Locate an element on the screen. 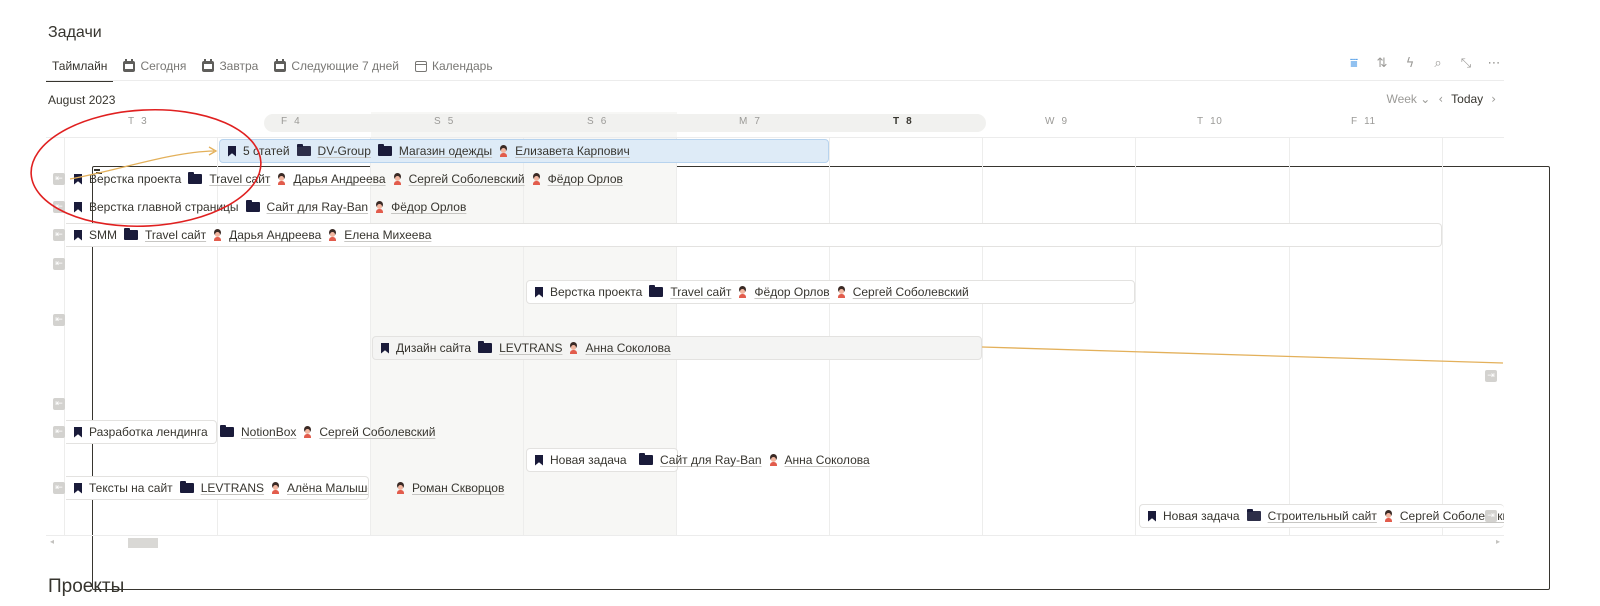  day-label: F 4 is located at coordinates (291, 121).